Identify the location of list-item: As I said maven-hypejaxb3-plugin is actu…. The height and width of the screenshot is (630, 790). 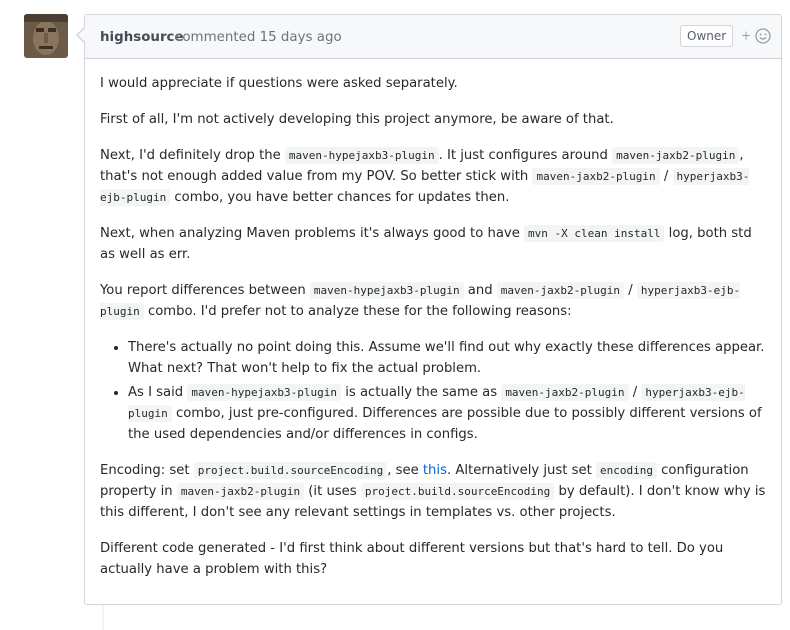
(447, 413).